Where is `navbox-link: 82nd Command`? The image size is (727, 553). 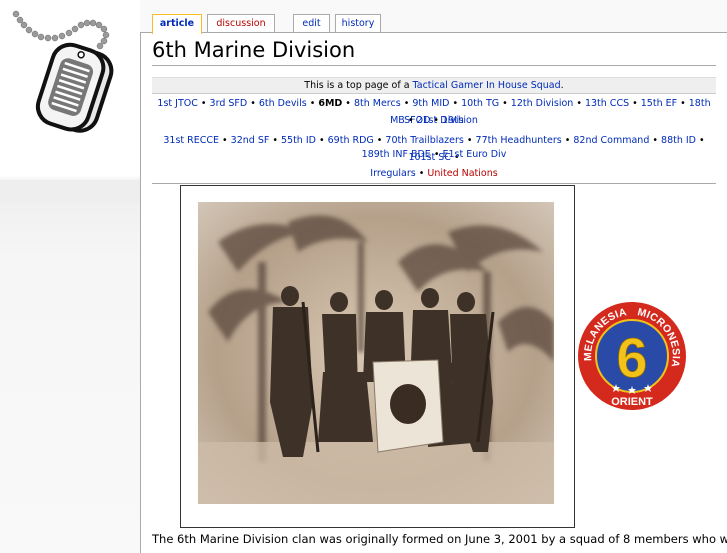
navbox-link: 82nd Command is located at coordinates (611, 140).